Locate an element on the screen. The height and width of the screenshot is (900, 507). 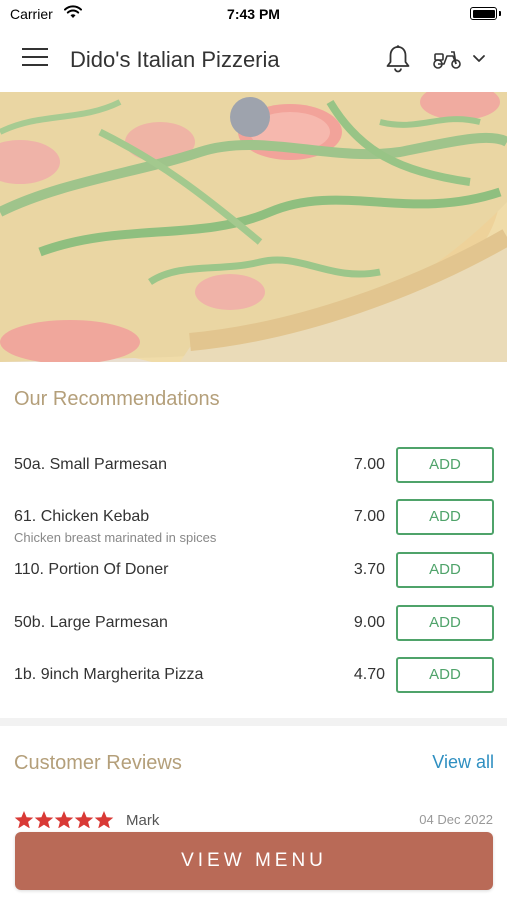
restaurant-title: Dido's Italian Pizzeria is located at coordinates (175, 59).